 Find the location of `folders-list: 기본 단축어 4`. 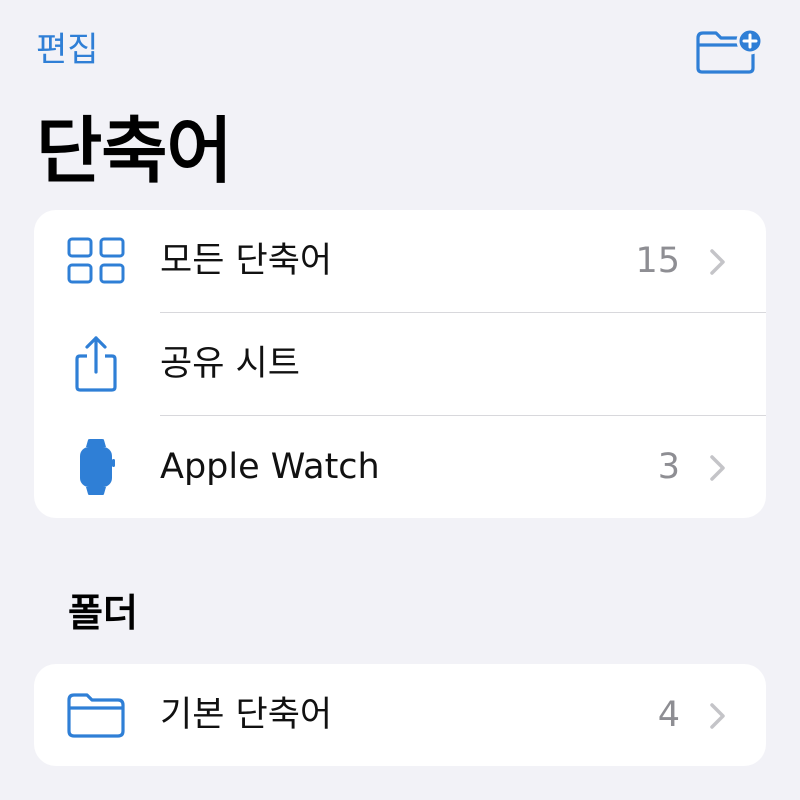

folders-list: 기본 단축어 4 is located at coordinates (400, 715).